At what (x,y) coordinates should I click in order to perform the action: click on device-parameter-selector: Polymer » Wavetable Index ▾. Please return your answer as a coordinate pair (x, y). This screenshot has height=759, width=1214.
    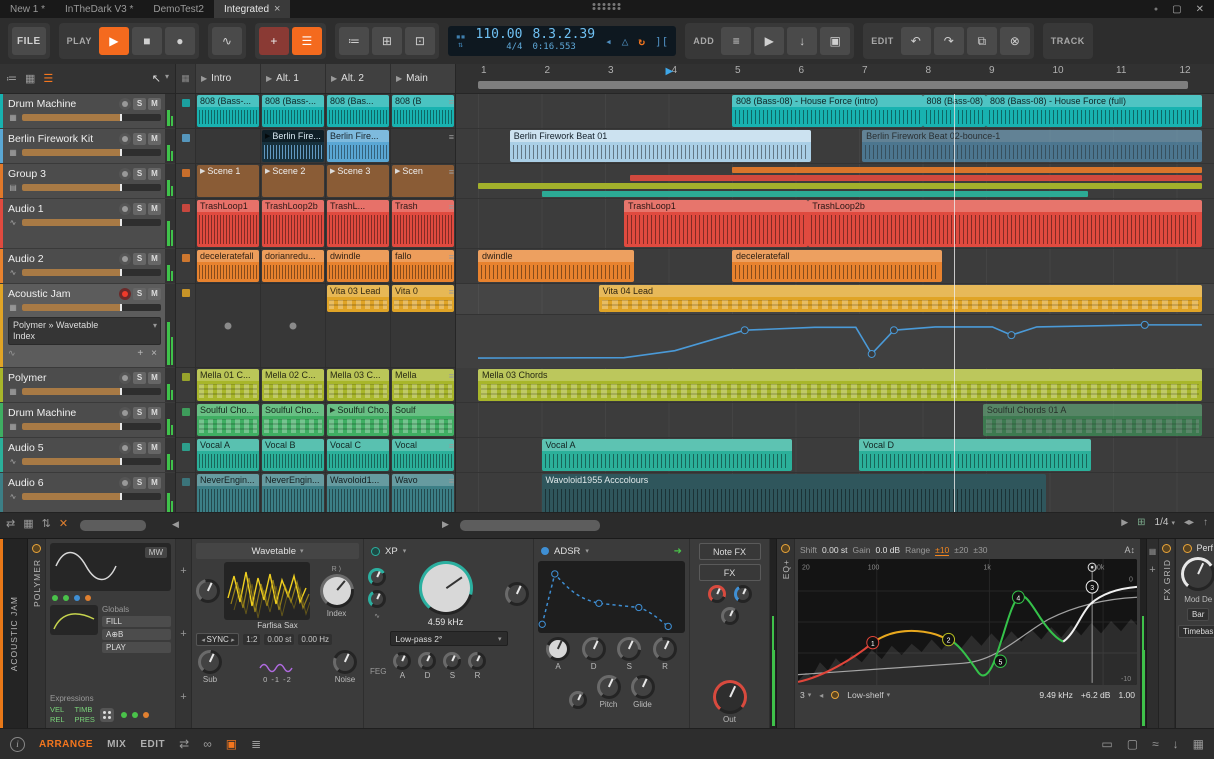
    Looking at the image, I should click on (84, 331).